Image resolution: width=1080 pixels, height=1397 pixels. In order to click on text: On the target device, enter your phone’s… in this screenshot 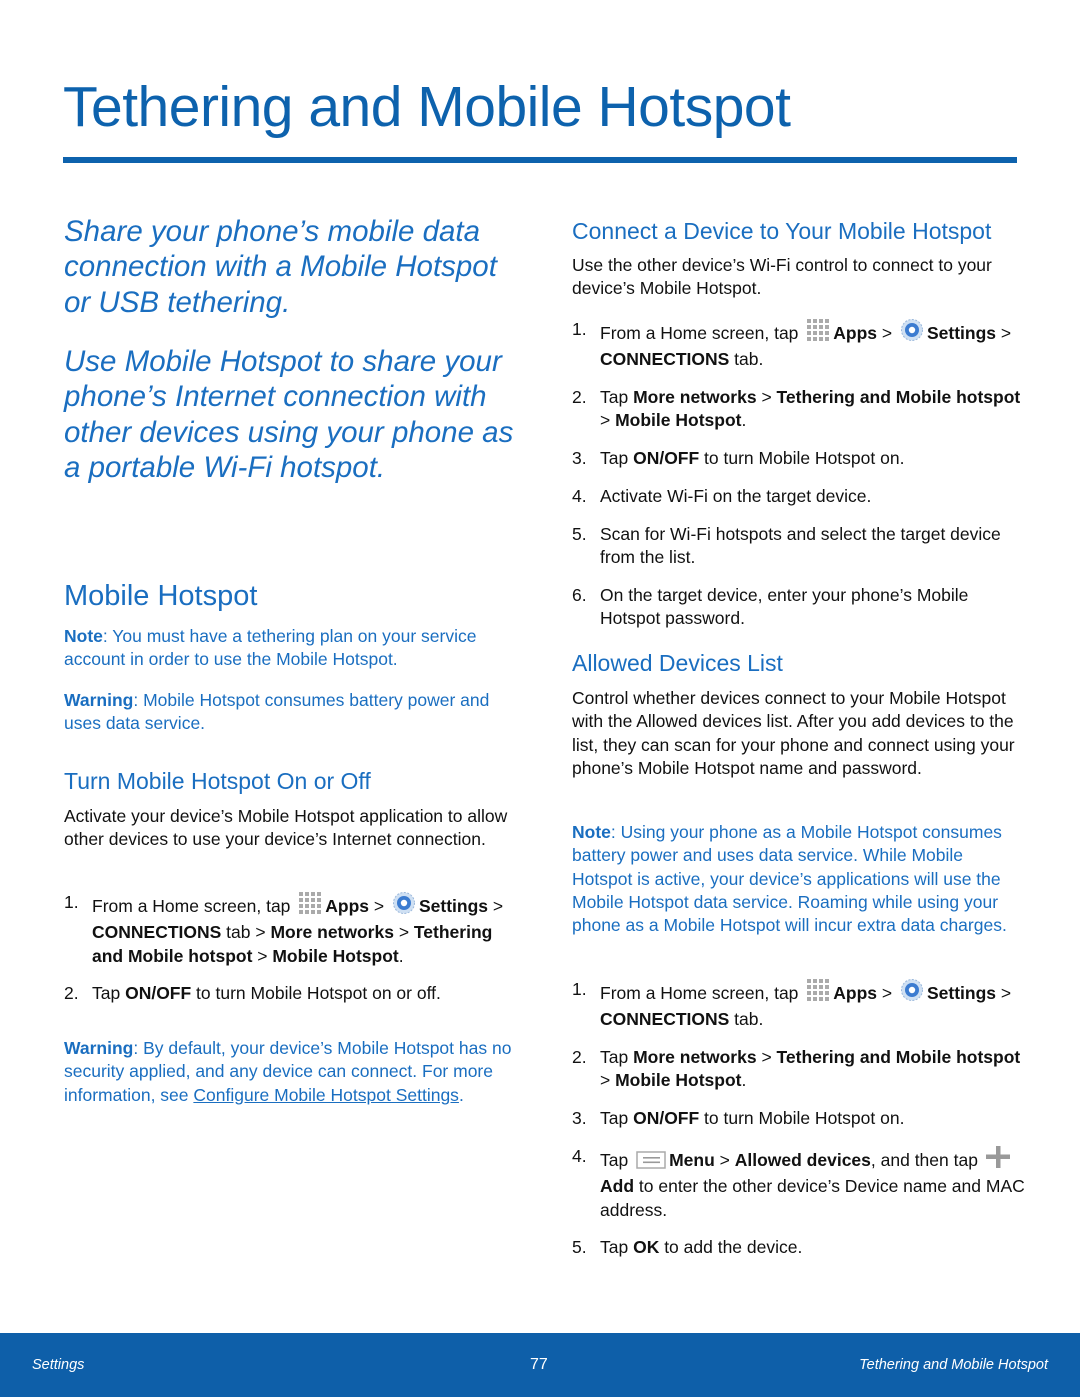, I will do `click(784, 606)`.